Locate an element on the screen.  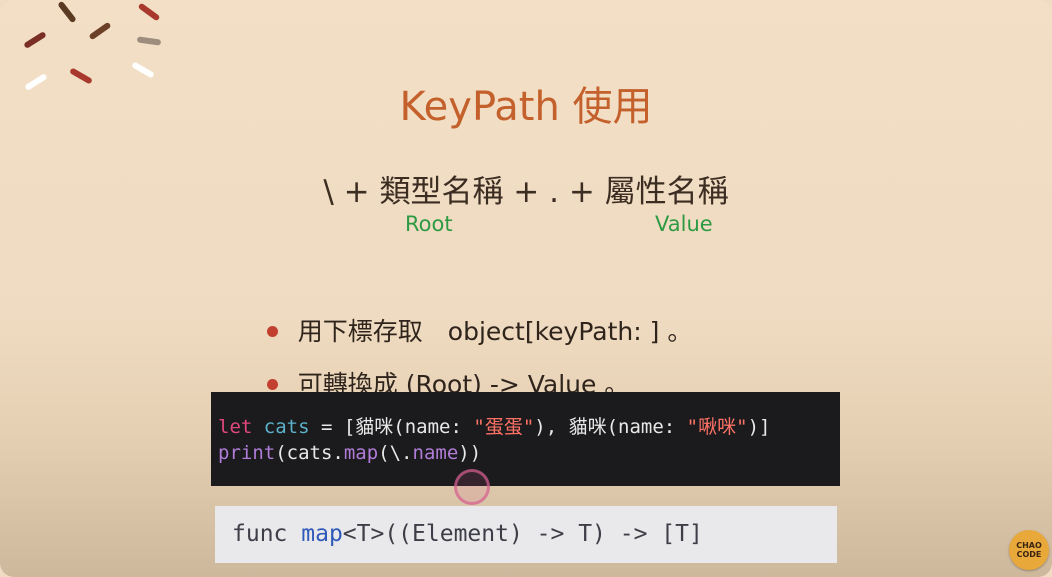
keypath-formula: \ + 類型名稱 + . + 屬性名稱 is located at coordinates (526, 192).